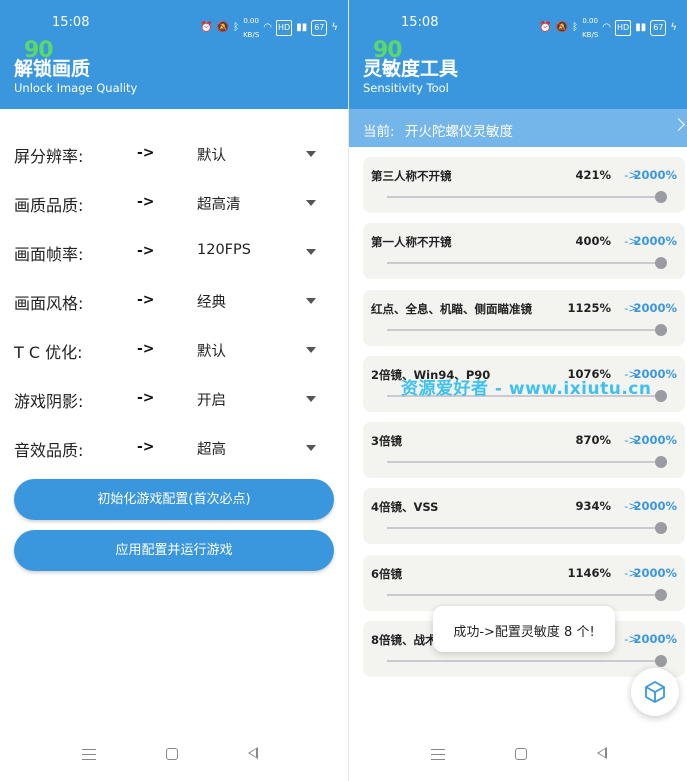  Describe the element at coordinates (256, 252) in the screenshot. I see `setting-dropdown: 120FPS` at that location.